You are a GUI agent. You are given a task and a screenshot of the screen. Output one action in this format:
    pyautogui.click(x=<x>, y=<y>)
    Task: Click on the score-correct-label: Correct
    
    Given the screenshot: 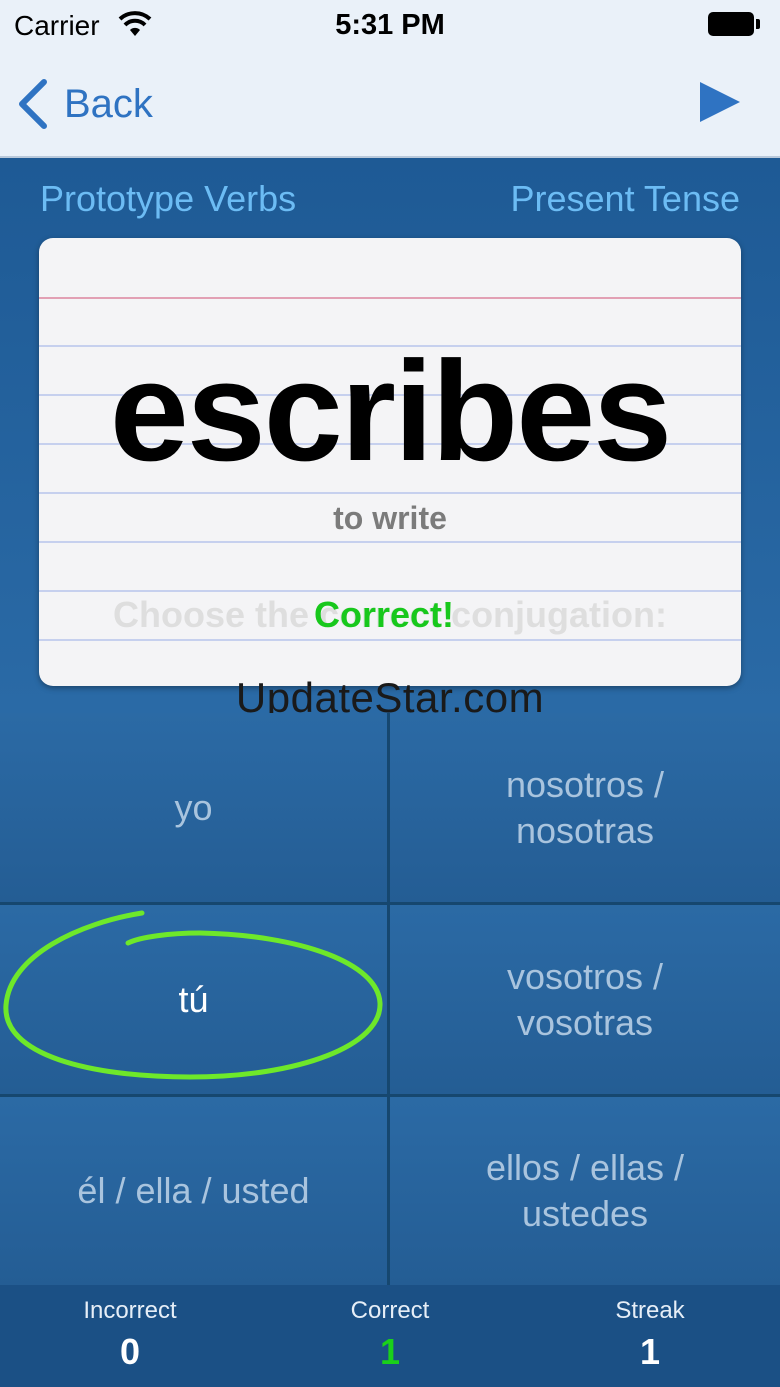 What is the action you would take?
    pyautogui.click(x=390, y=1310)
    